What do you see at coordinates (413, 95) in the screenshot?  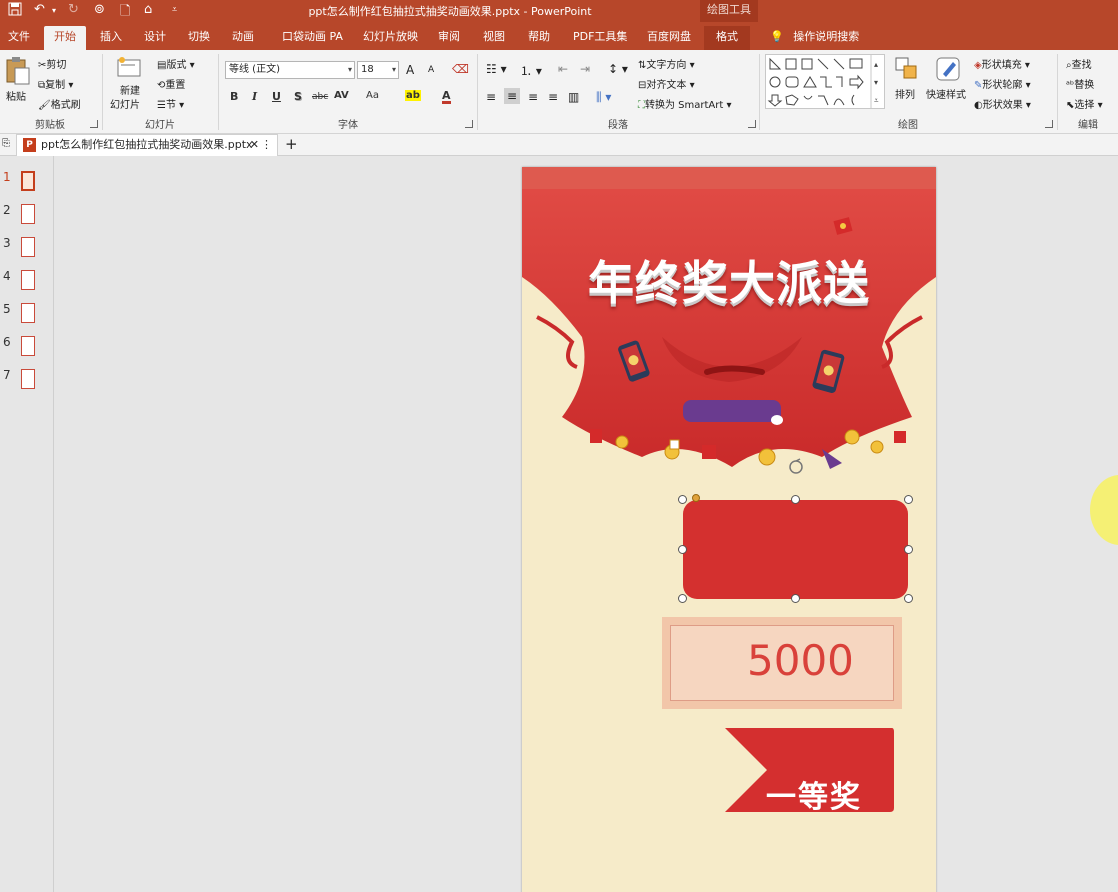 I see `highlight-button: ab` at bounding box center [413, 95].